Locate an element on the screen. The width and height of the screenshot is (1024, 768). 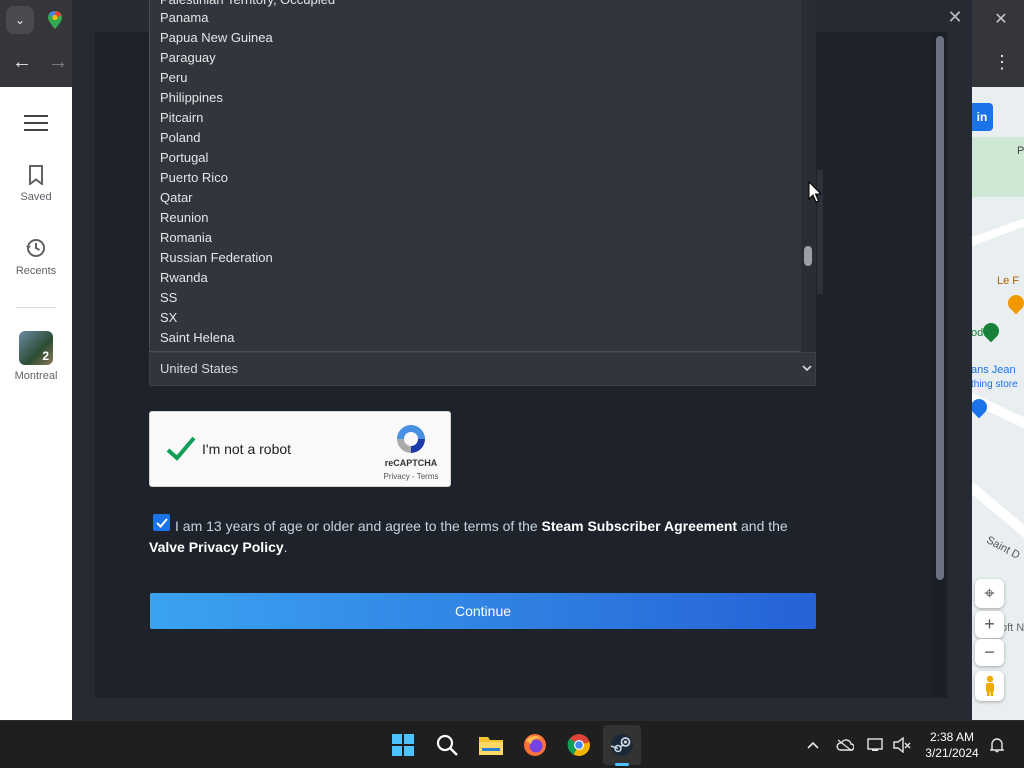
map-label: P is located at coordinates (1020, 151).